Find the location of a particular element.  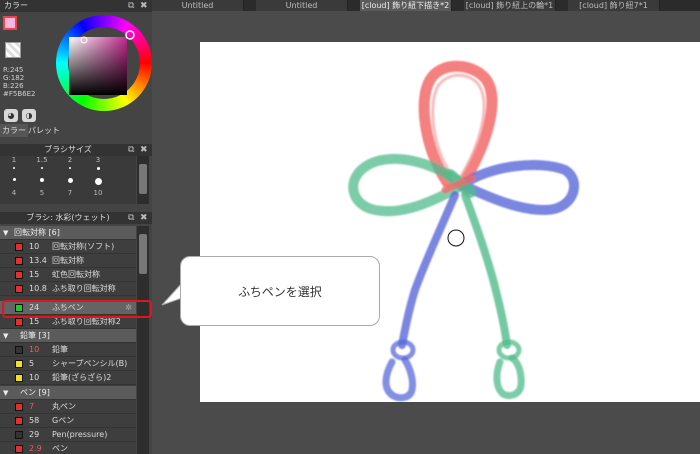

brush-item: 10 鉛筆 is located at coordinates (68, 350).